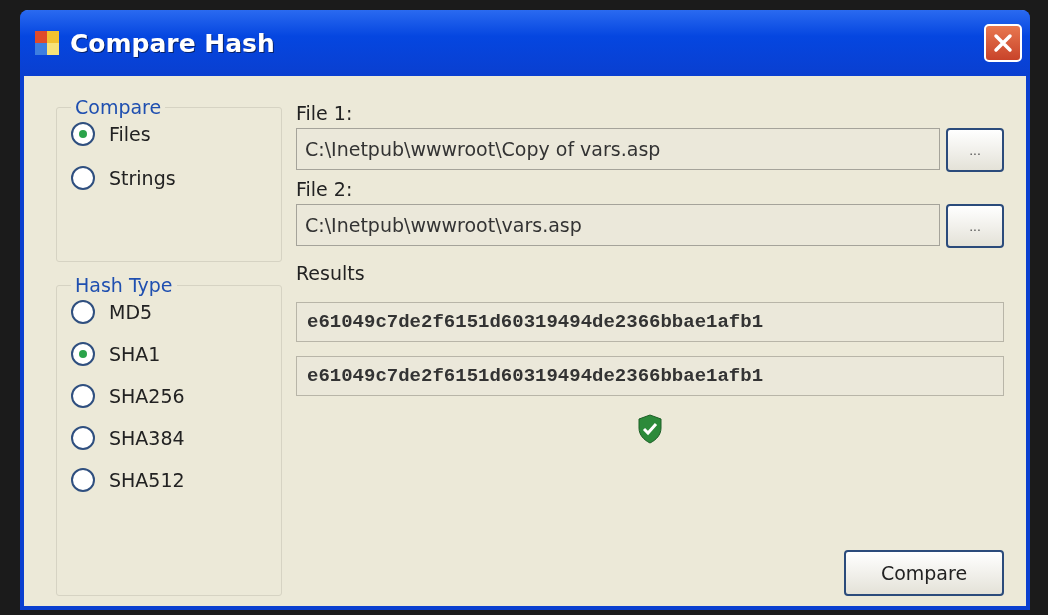 The image size is (1048, 615). I want to click on file-path-field: C:\Inetpub\wwwroot\Copy of vars.asp, so click(618, 149).